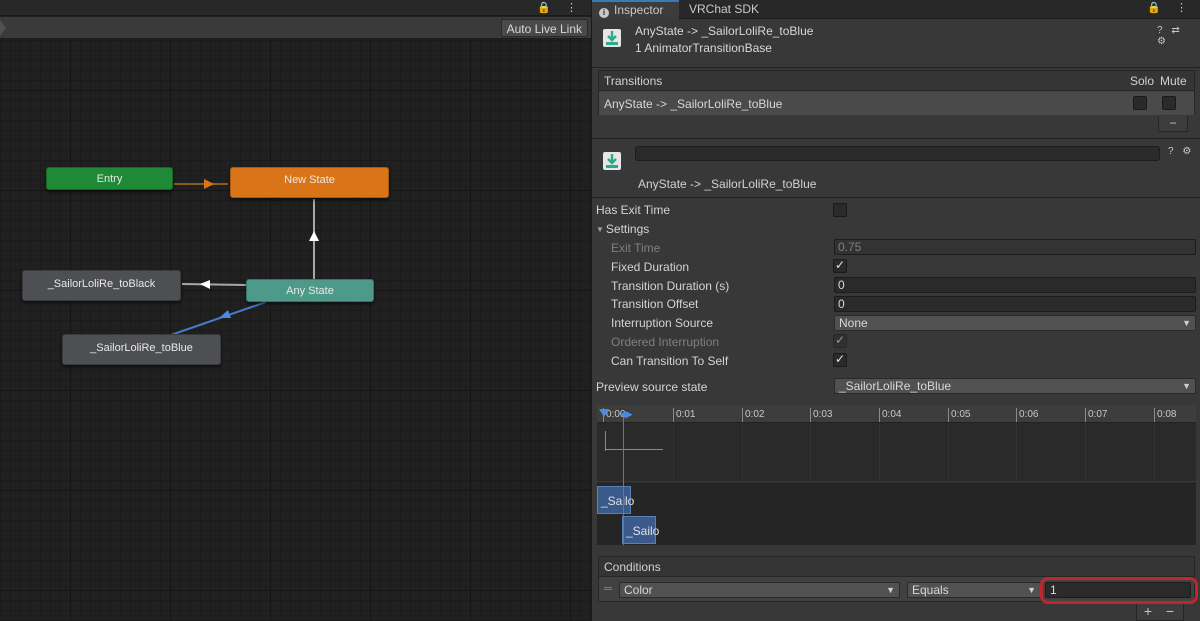 This screenshot has width=1200, height=621. Describe the element at coordinates (1170, 7) in the screenshot. I see `lock-menu-icons: 🔒 ⋮` at that location.